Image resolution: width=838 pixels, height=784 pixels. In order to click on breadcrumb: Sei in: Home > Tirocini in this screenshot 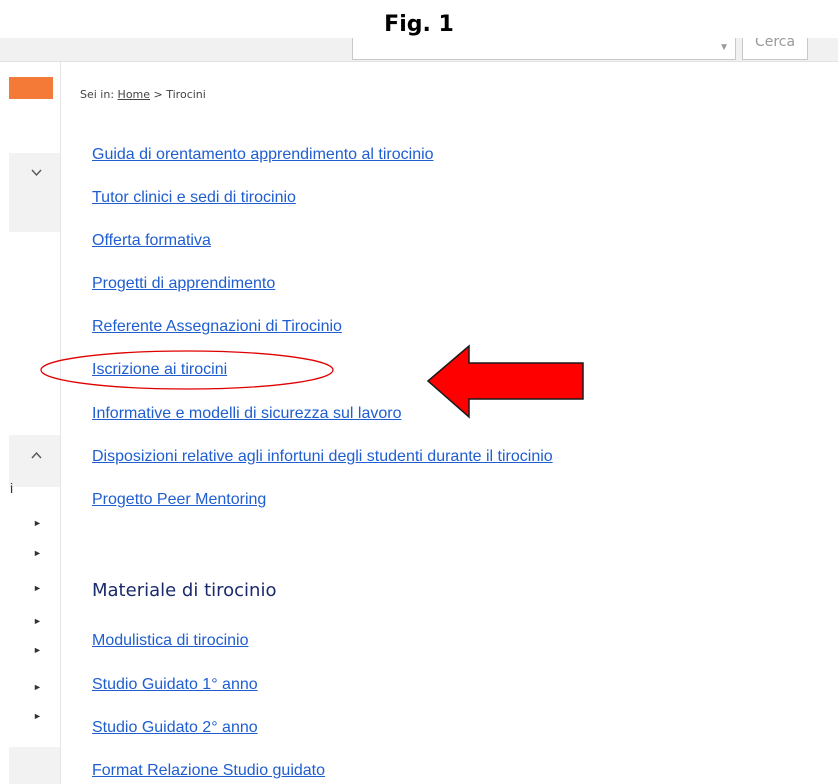, I will do `click(143, 94)`.